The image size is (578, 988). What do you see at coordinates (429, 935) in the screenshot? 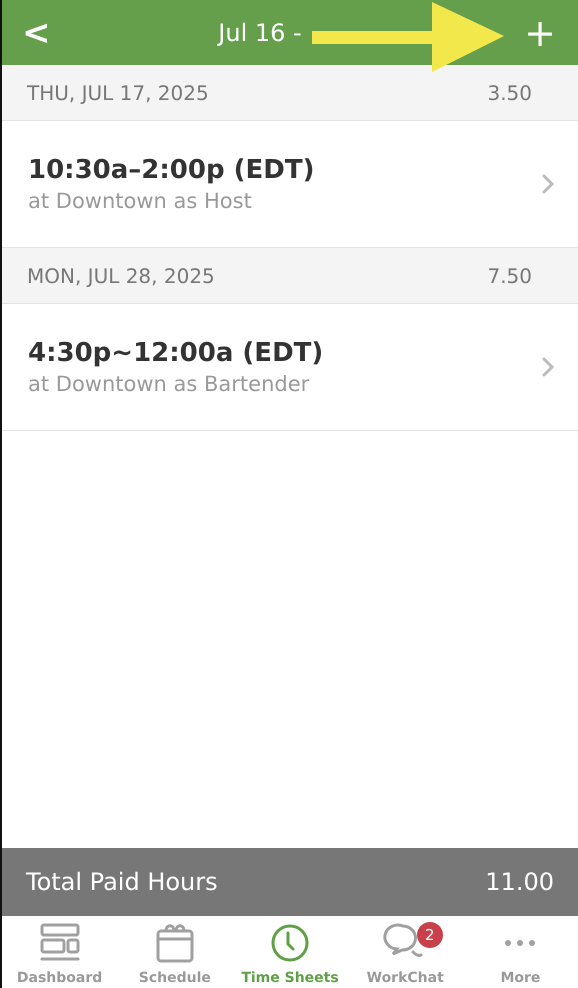
I see `unread-badge: 2` at bounding box center [429, 935].